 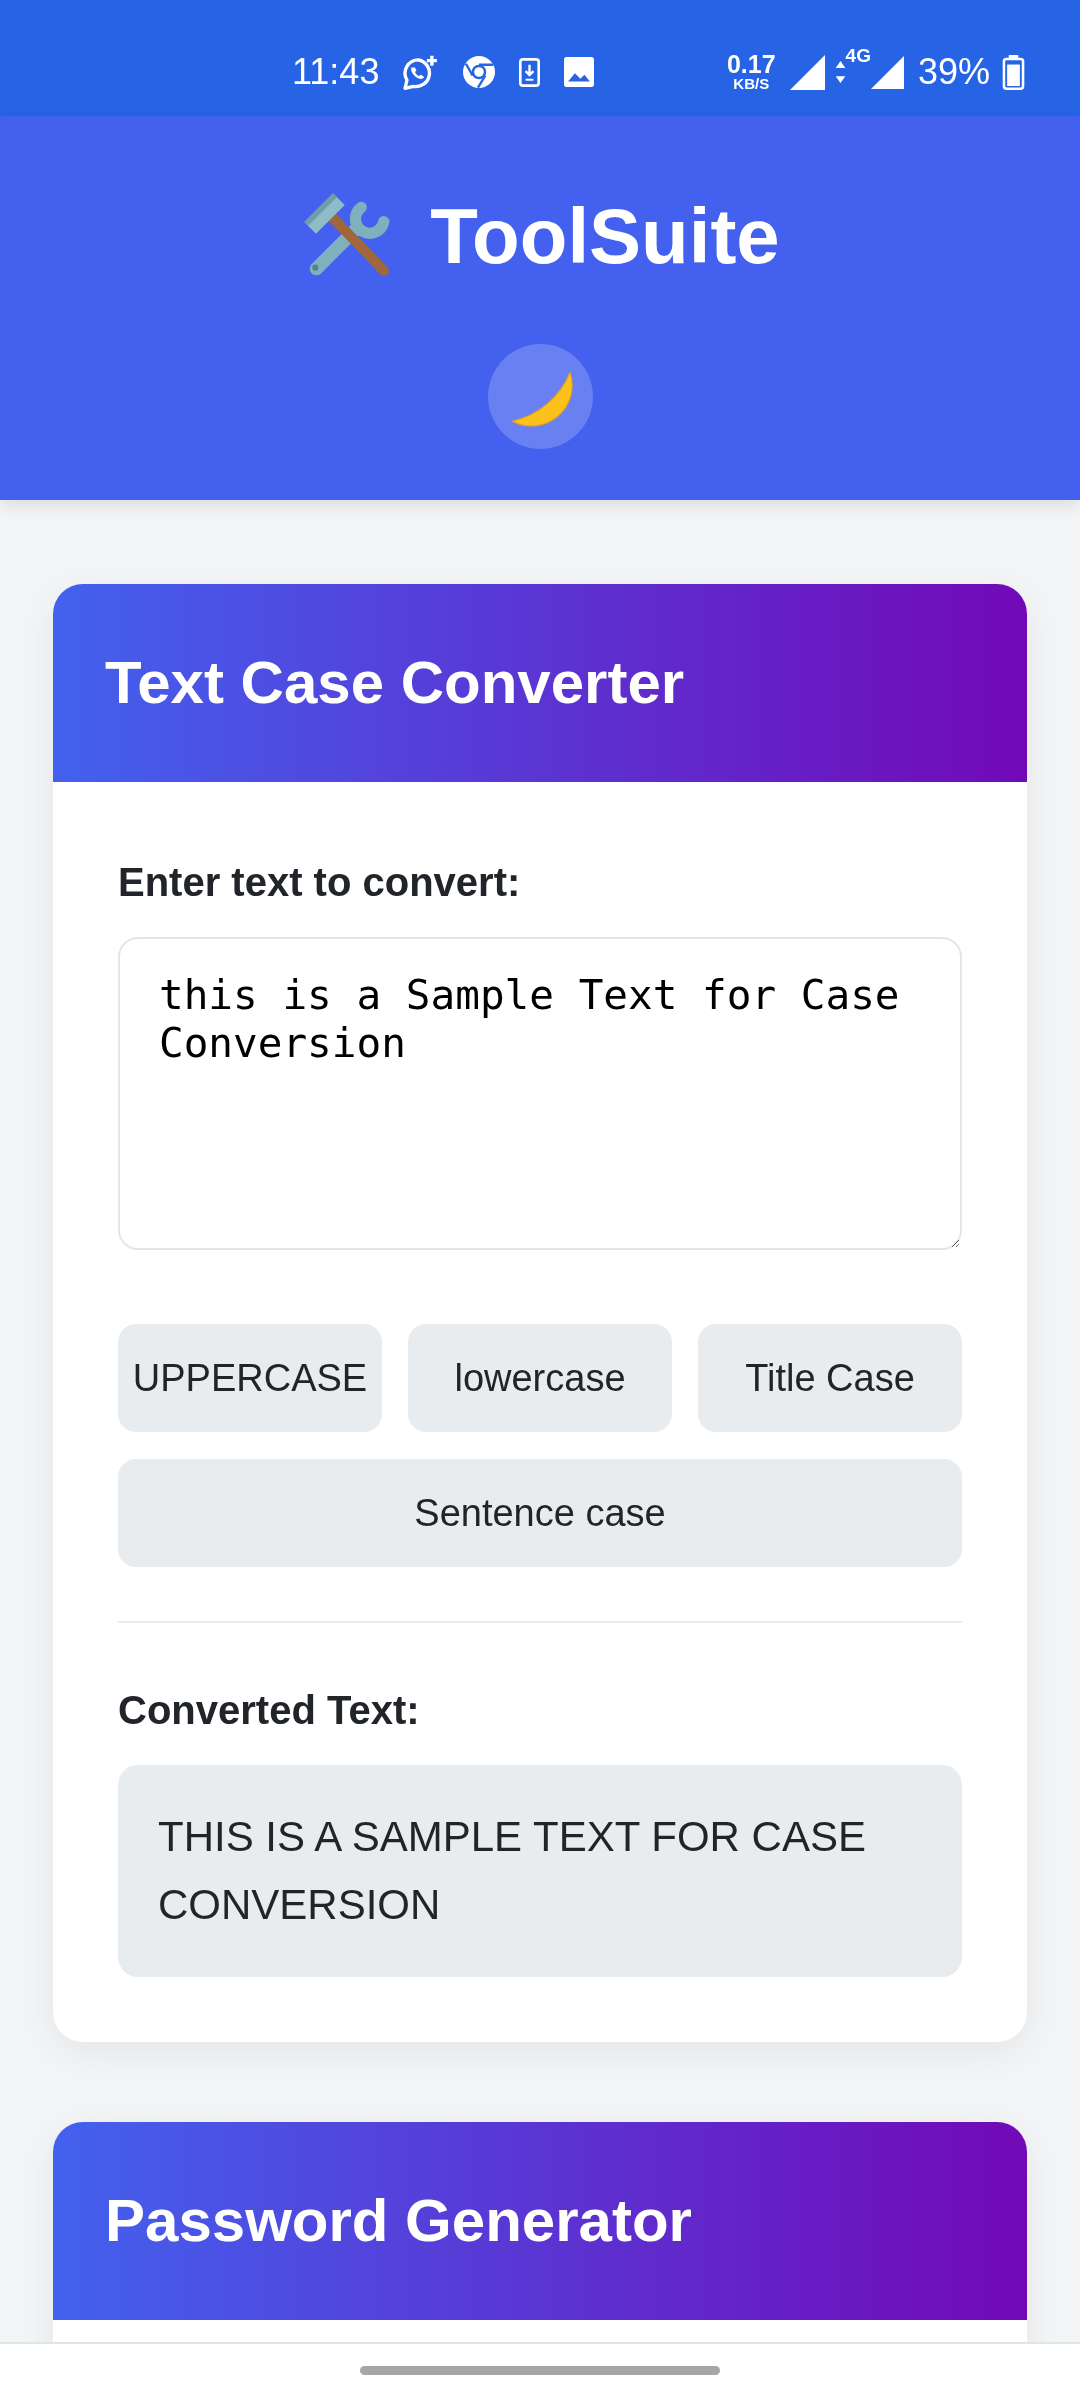 What do you see at coordinates (1013, 72) in the screenshot?
I see `battery-icon` at bounding box center [1013, 72].